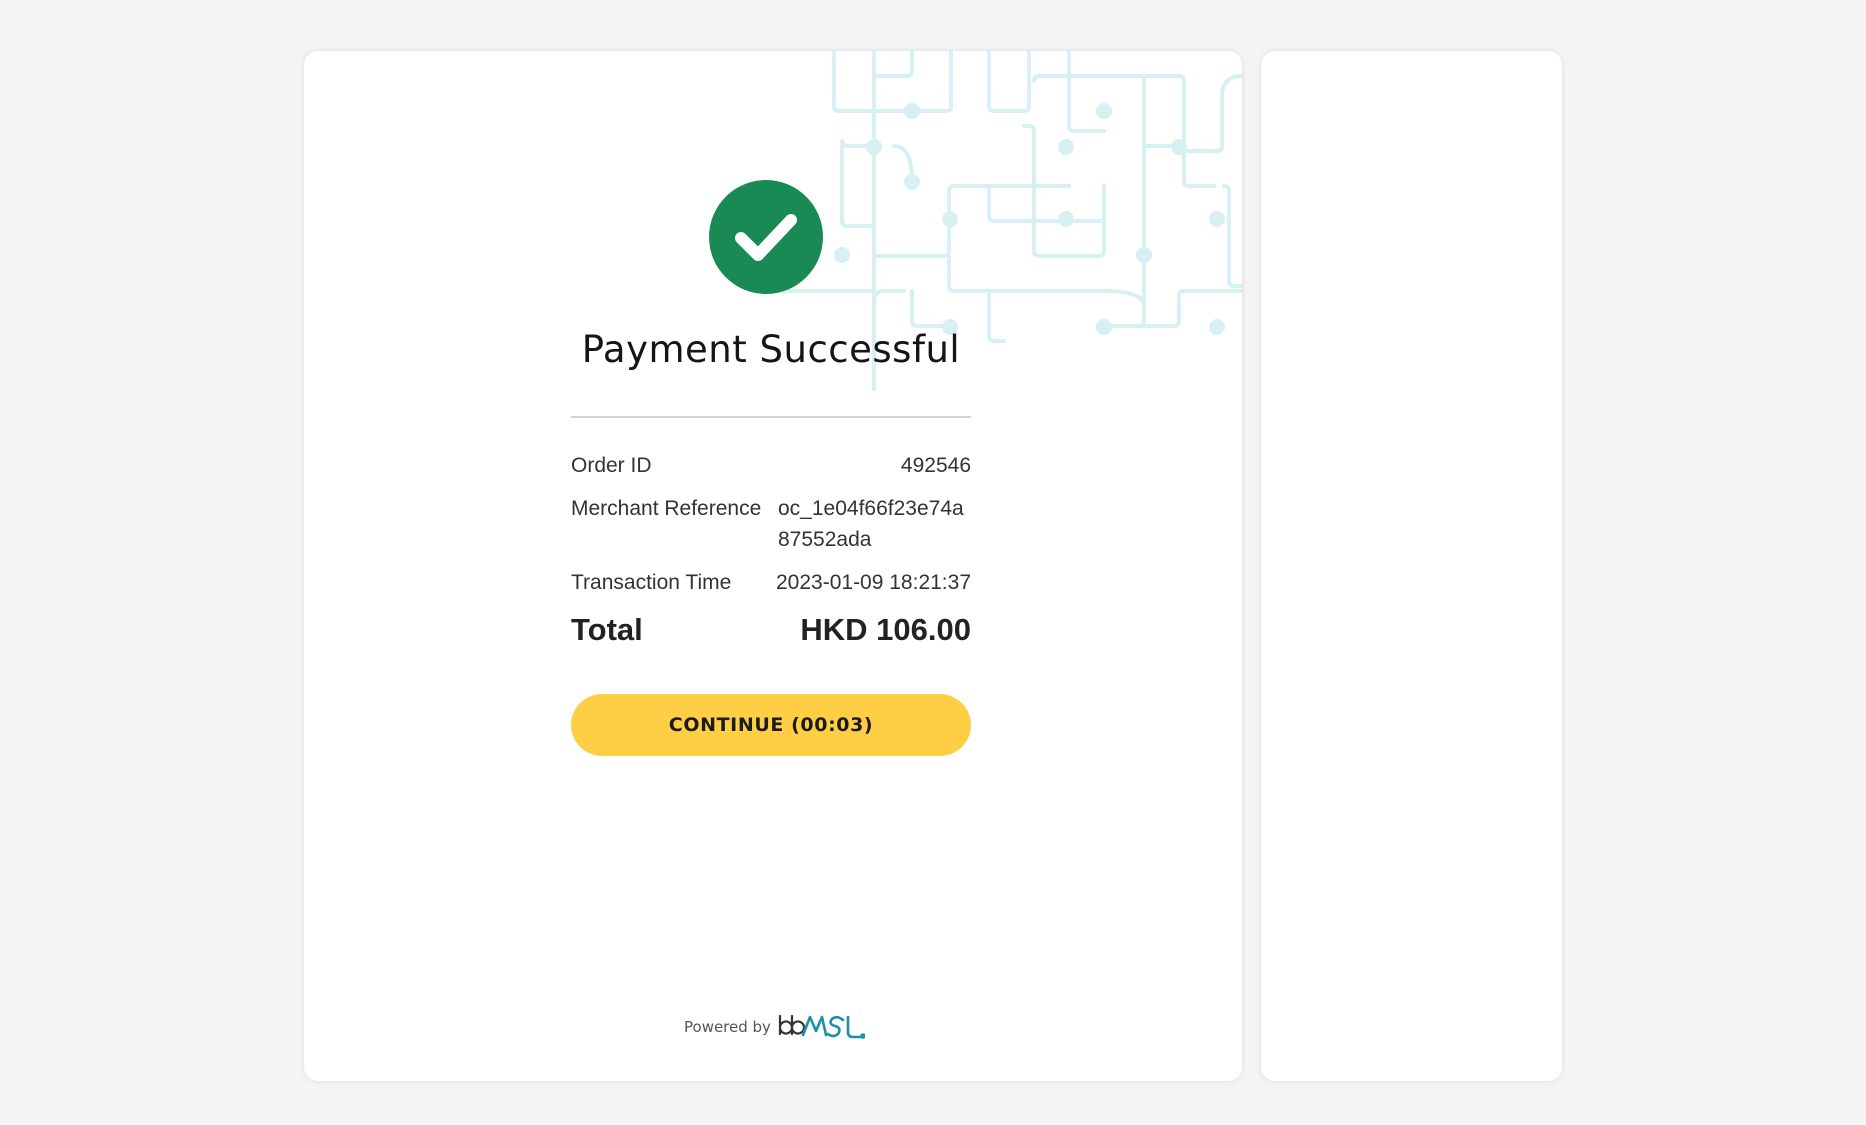  What do you see at coordinates (771, 582) in the screenshot?
I see `transaction-time-row: Transaction Time 2023-01-09 18:21:37` at bounding box center [771, 582].